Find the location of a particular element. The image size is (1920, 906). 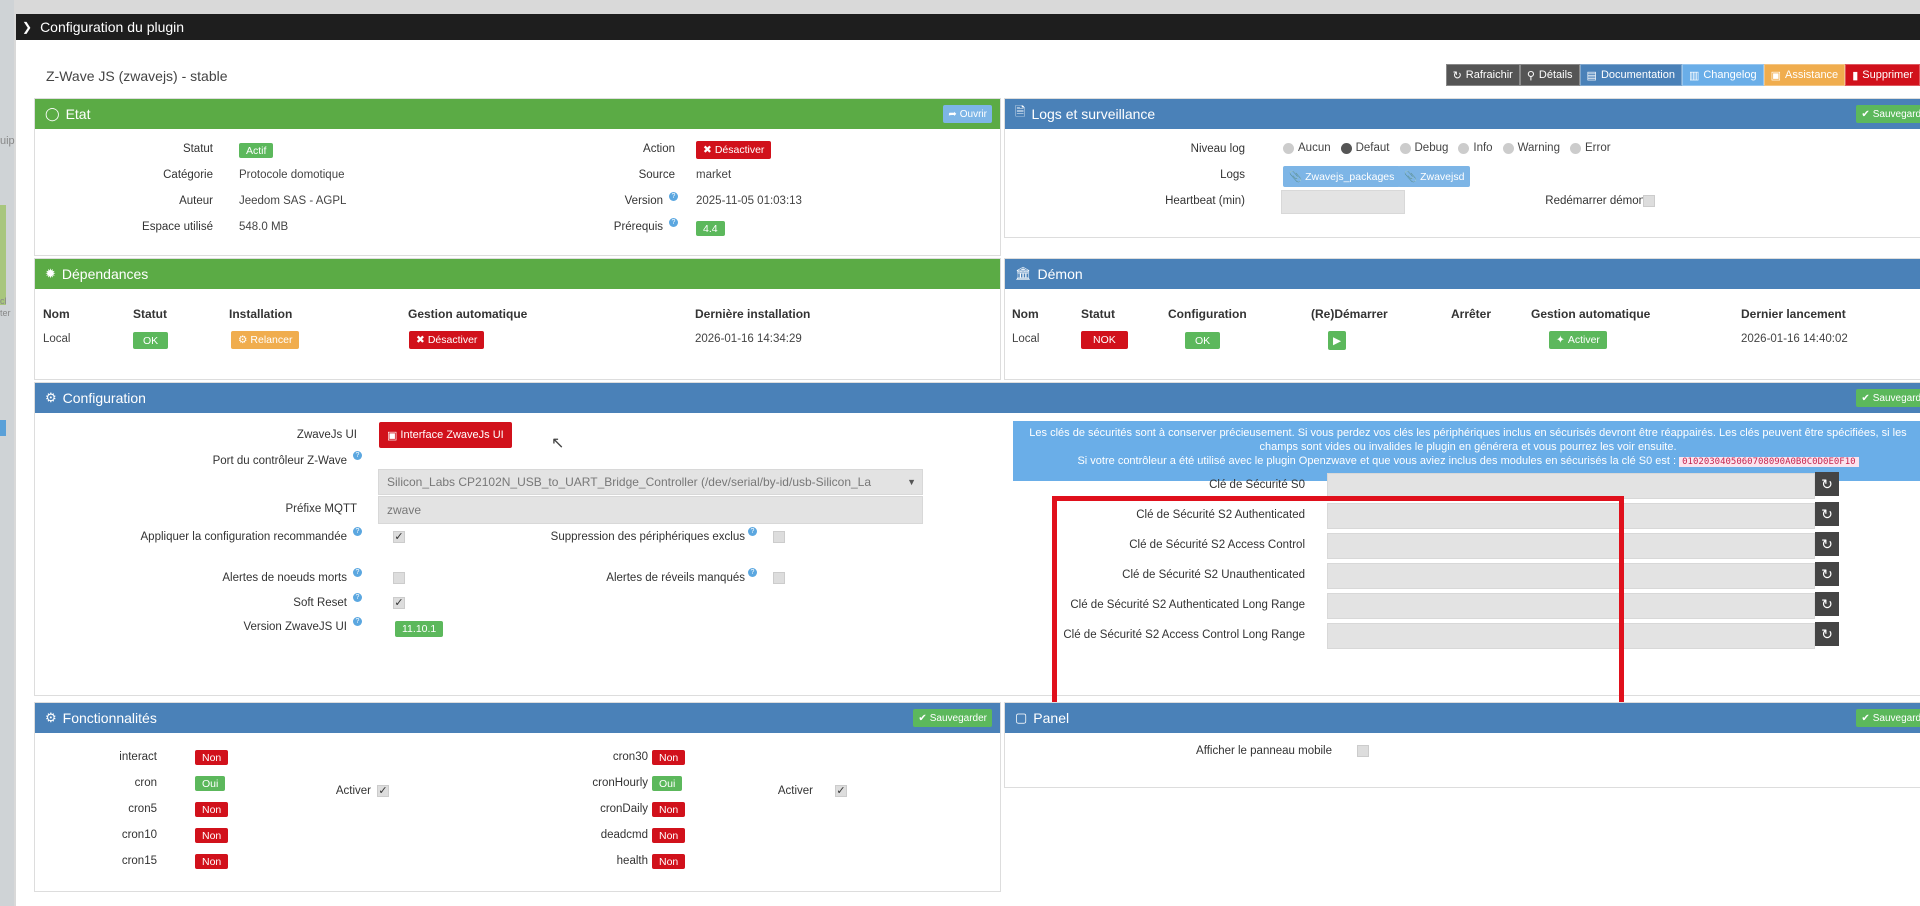

alertes-morts-checkbox is located at coordinates (399, 578).